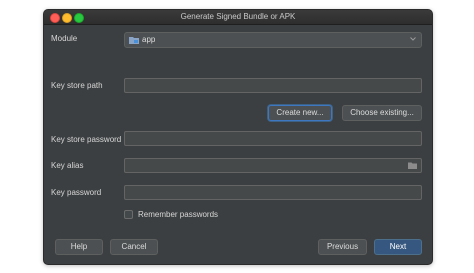  I want to click on folder-browse-icon, so click(412, 165).